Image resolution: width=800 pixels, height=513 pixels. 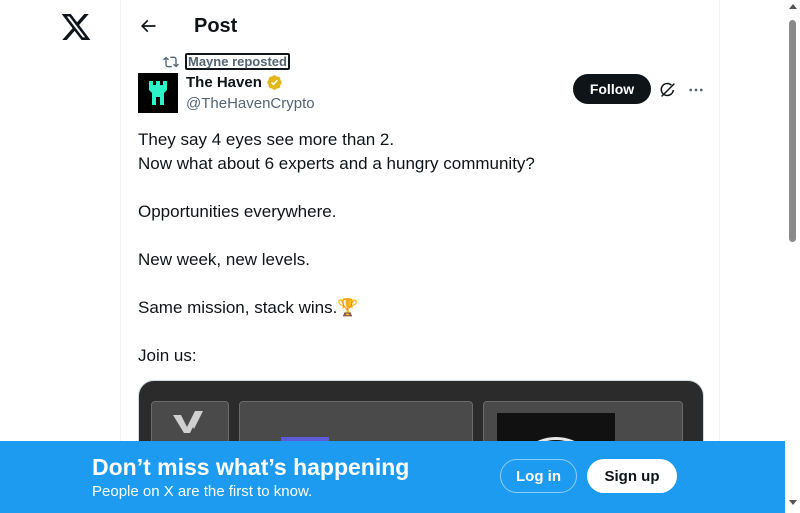 I want to click on verified-badge-icon, so click(x=274, y=82).